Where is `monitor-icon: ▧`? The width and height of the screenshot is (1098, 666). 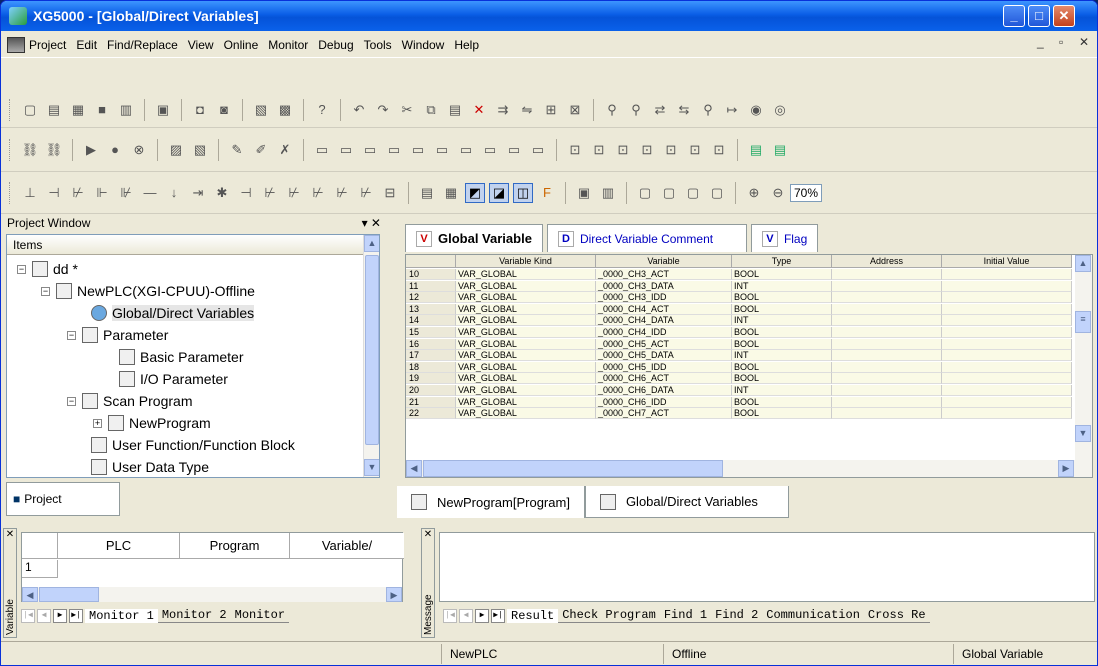 monitor-icon: ▧ is located at coordinates (261, 110).